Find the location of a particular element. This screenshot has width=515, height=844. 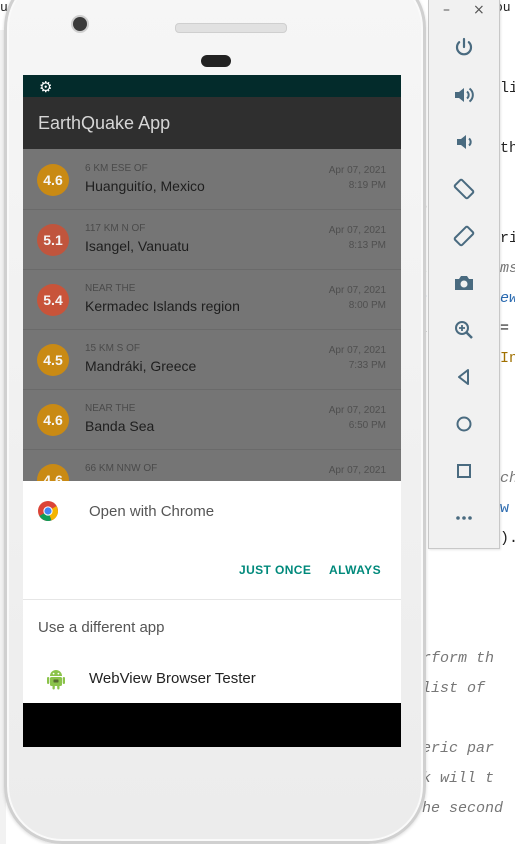

primary-location: Mandráki, Greece is located at coordinates (141, 366).